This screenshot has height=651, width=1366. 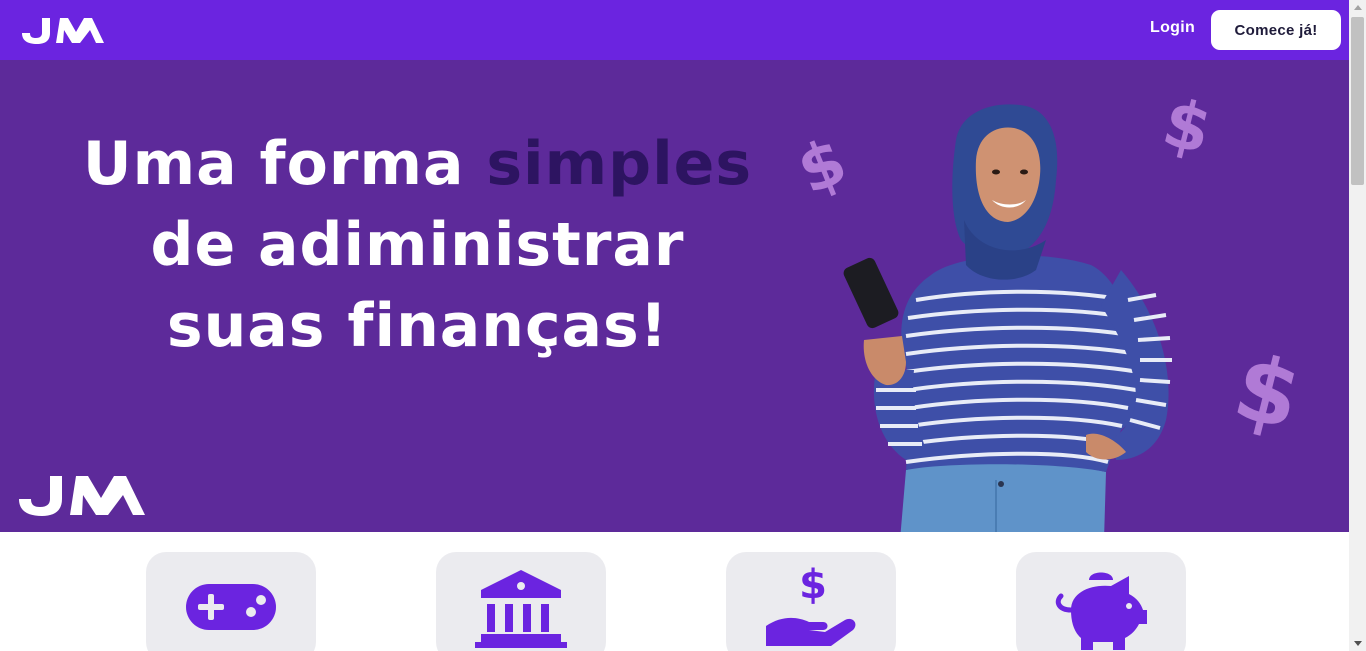 I want to click on vertical-scrollbar, so click(x=1357, y=325).